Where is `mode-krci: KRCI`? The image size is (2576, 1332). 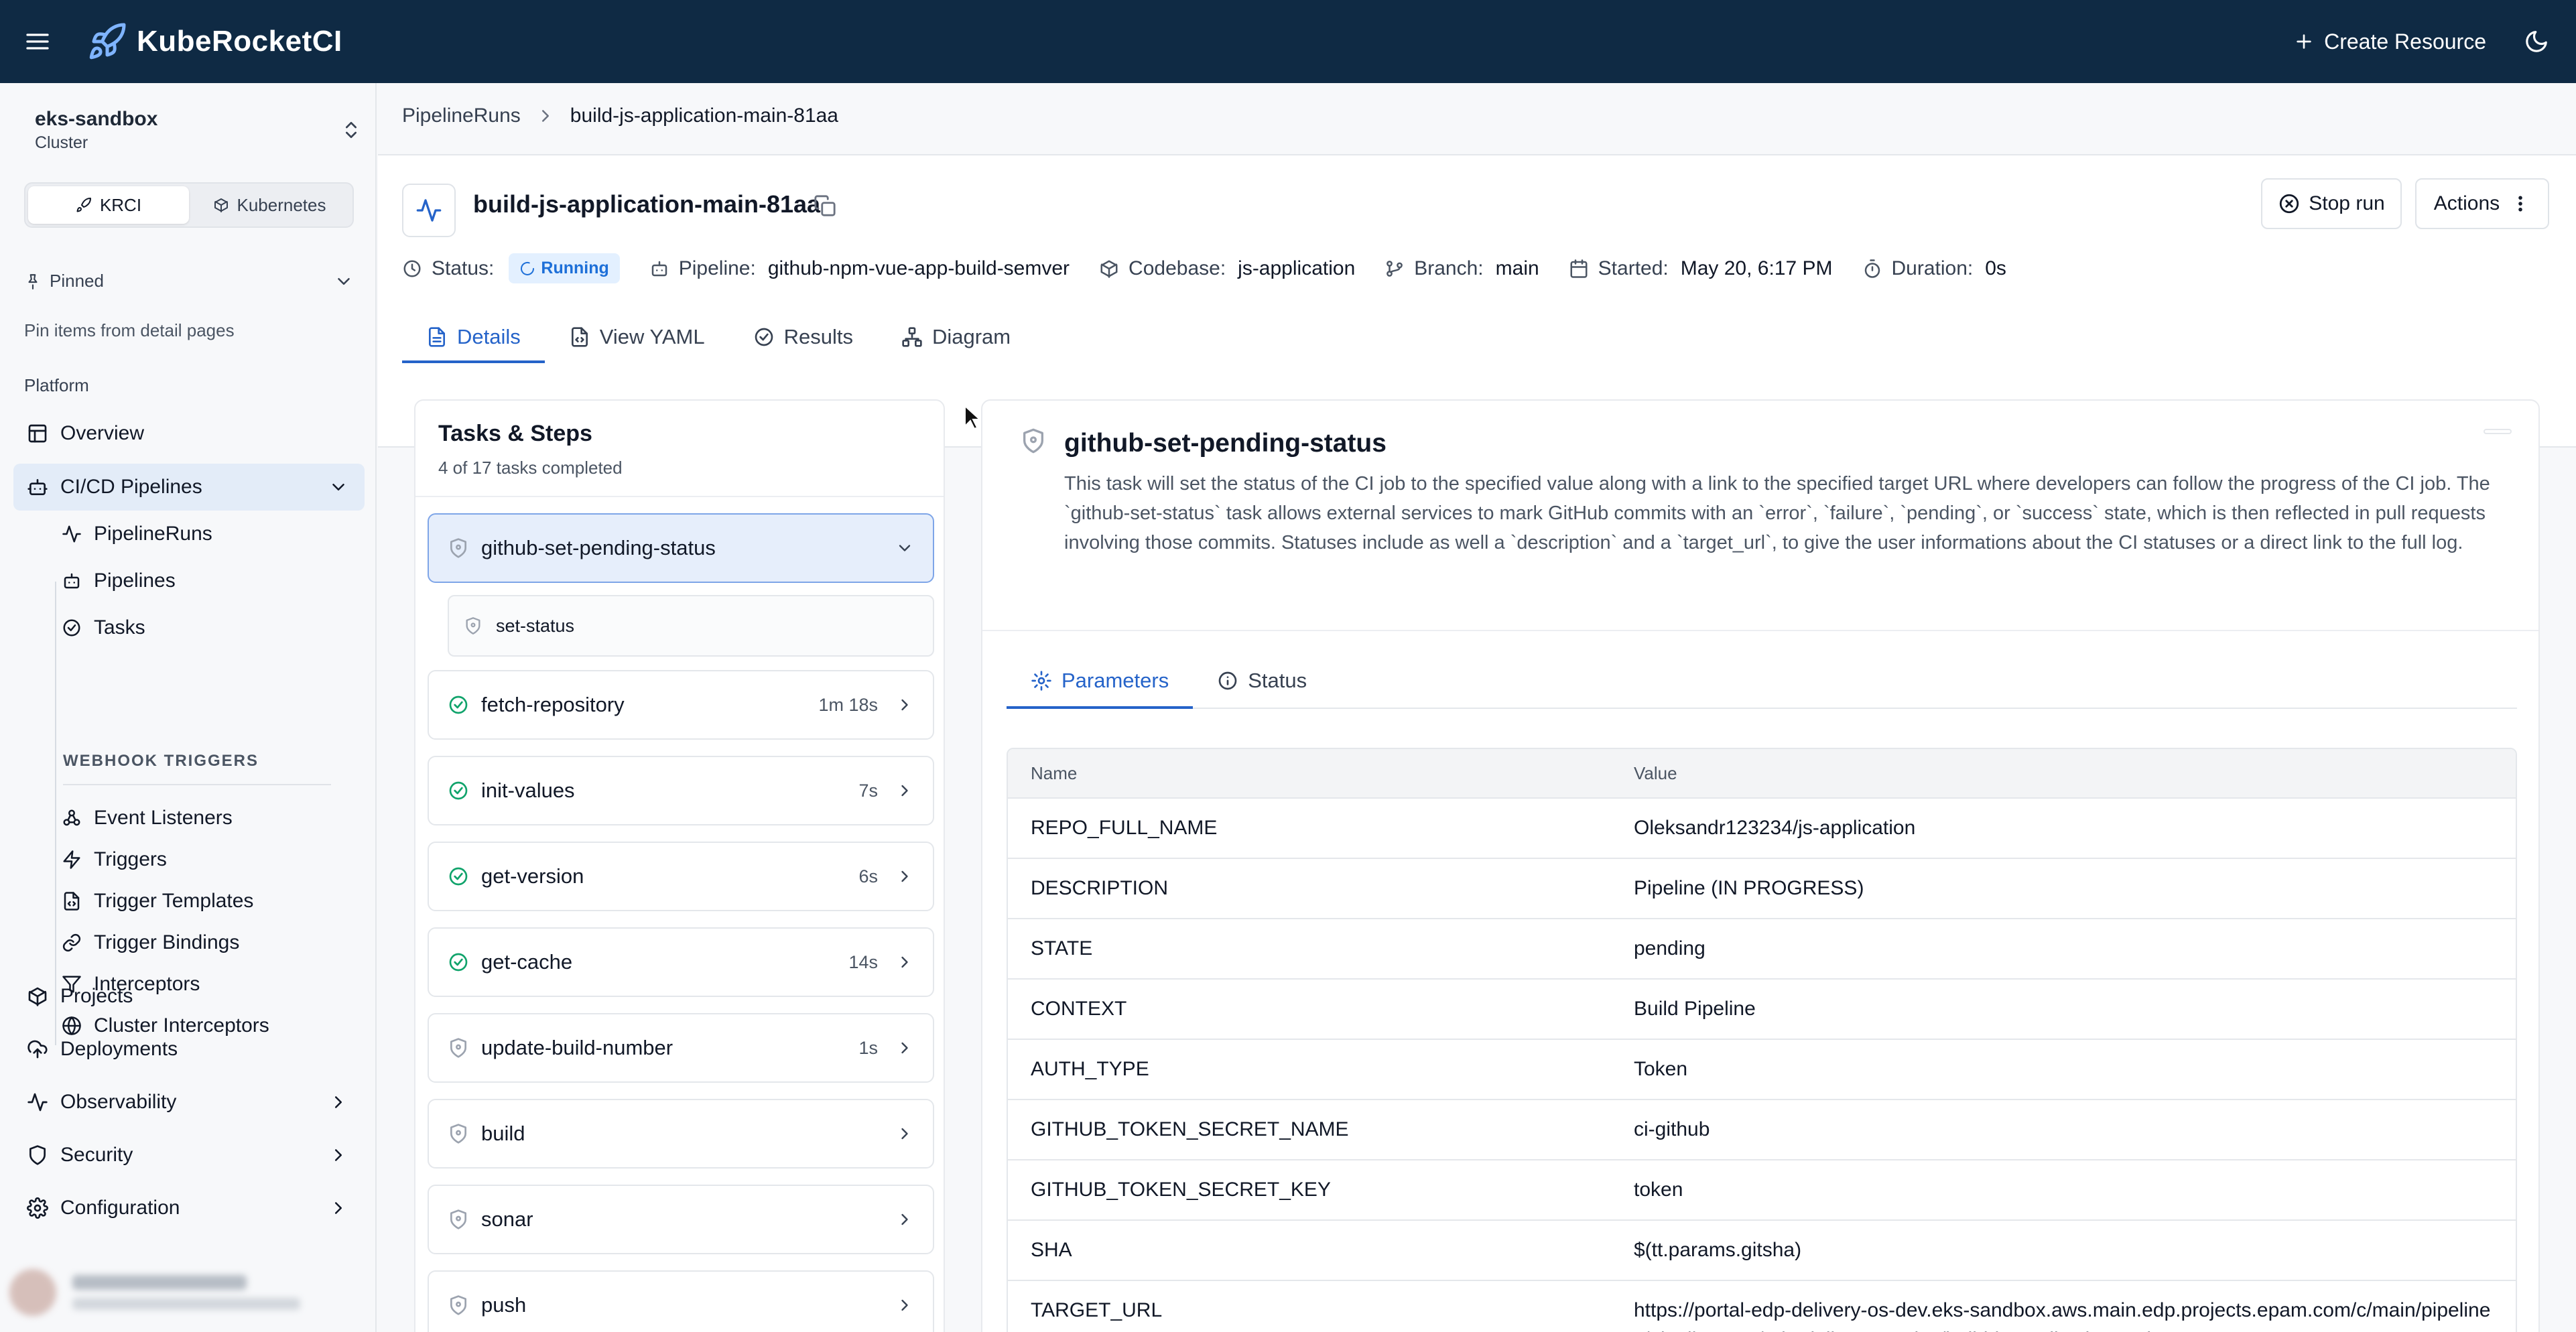 mode-krci: KRCI is located at coordinates (108, 205).